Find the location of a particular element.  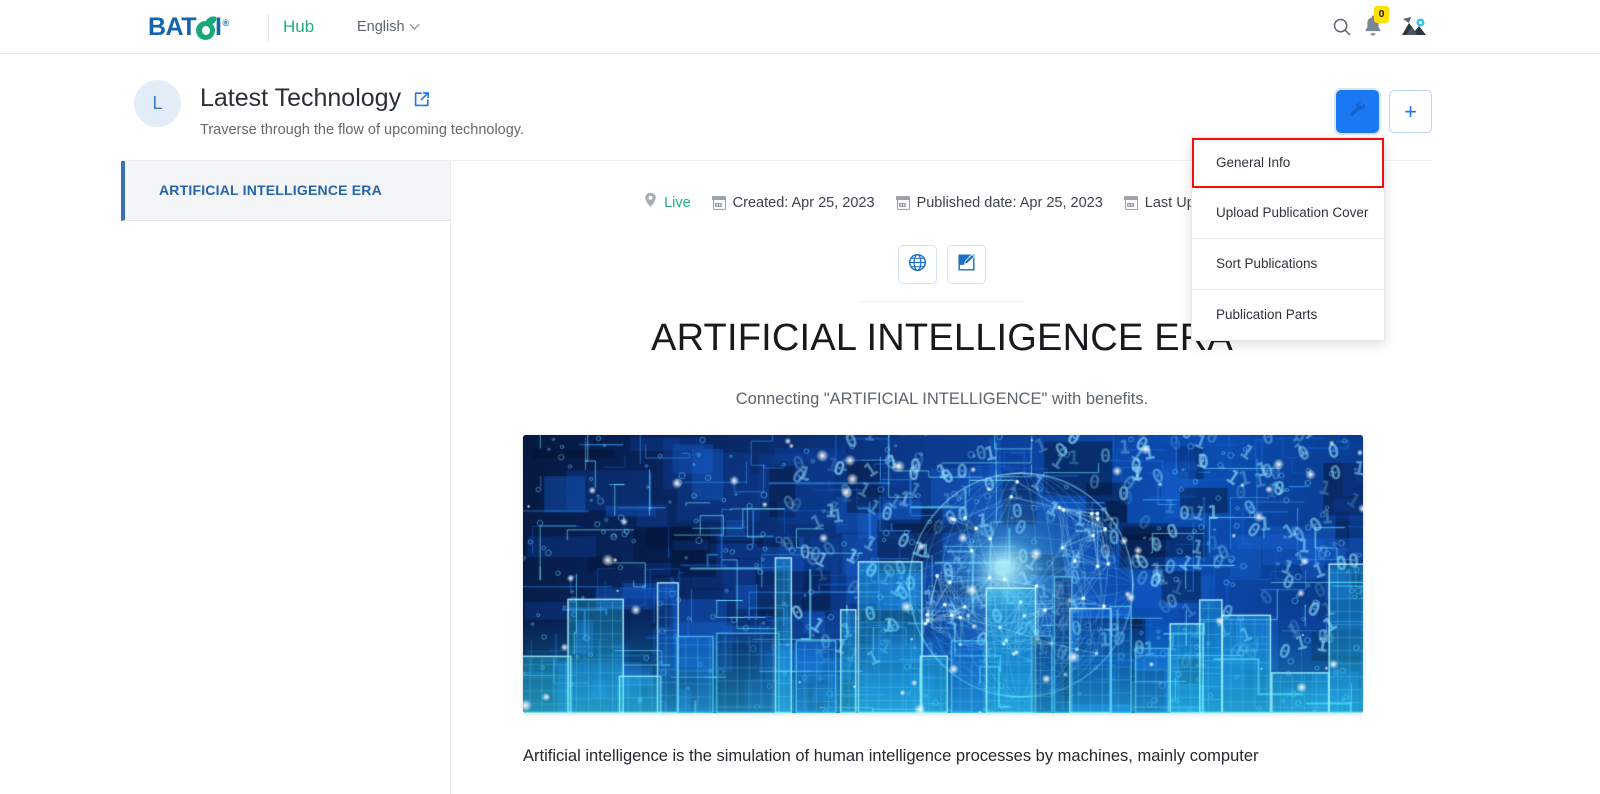

wrench-icon is located at coordinates (1358, 111).